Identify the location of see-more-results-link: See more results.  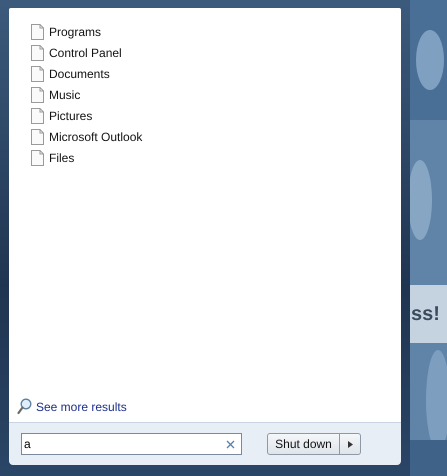
(68, 410).